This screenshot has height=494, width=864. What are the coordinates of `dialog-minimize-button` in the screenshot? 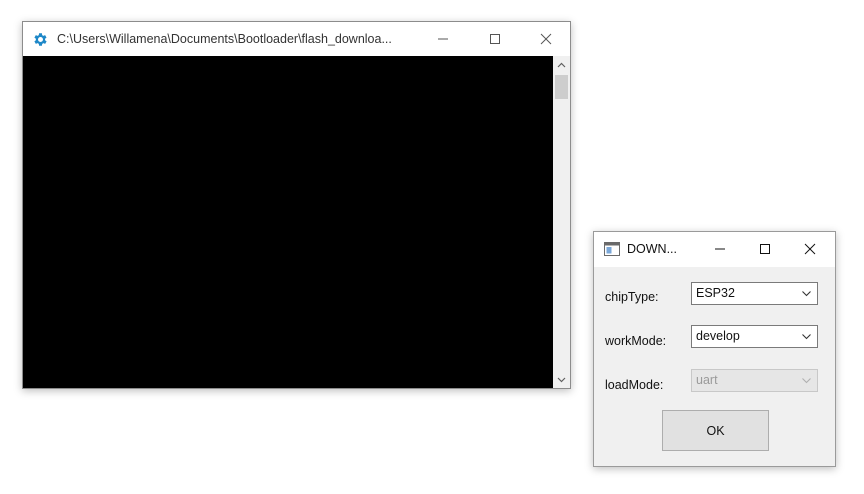 It's located at (720, 249).